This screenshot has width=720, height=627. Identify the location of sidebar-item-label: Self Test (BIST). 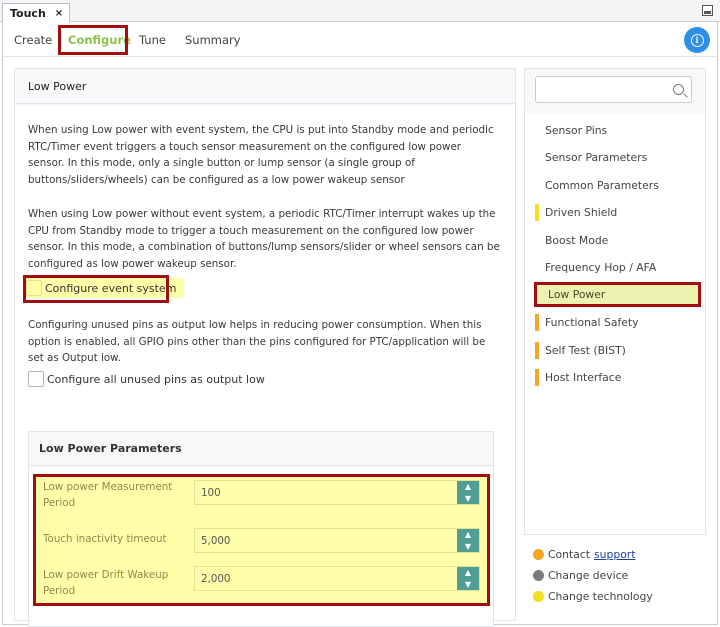
(585, 350).